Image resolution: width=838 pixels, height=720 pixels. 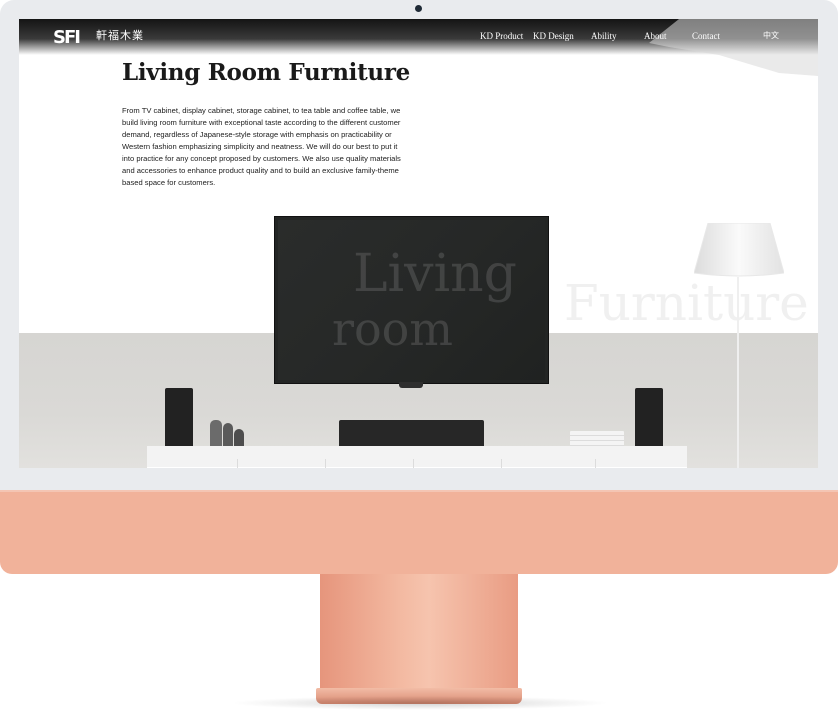 I want to click on nav-contact: Contact, so click(x=706, y=36).